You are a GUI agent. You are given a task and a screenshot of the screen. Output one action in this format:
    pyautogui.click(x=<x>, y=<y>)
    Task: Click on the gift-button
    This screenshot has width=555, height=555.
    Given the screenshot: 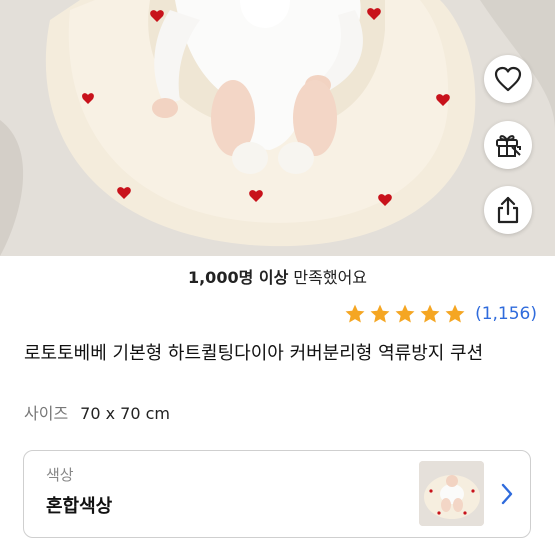 What is the action you would take?
    pyautogui.click(x=508, y=145)
    